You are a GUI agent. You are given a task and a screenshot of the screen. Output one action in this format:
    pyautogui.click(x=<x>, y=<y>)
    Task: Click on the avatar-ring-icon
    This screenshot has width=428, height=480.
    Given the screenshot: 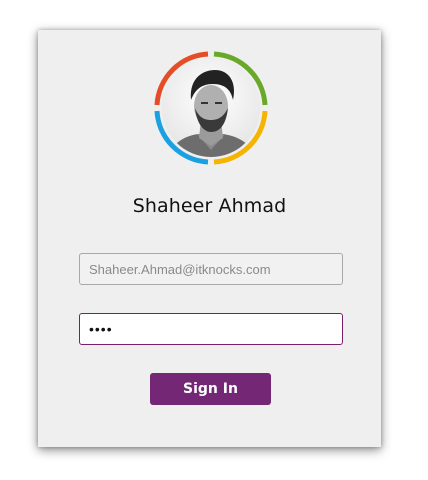 What is the action you would take?
    pyautogui.click(x=211, y=108)
    